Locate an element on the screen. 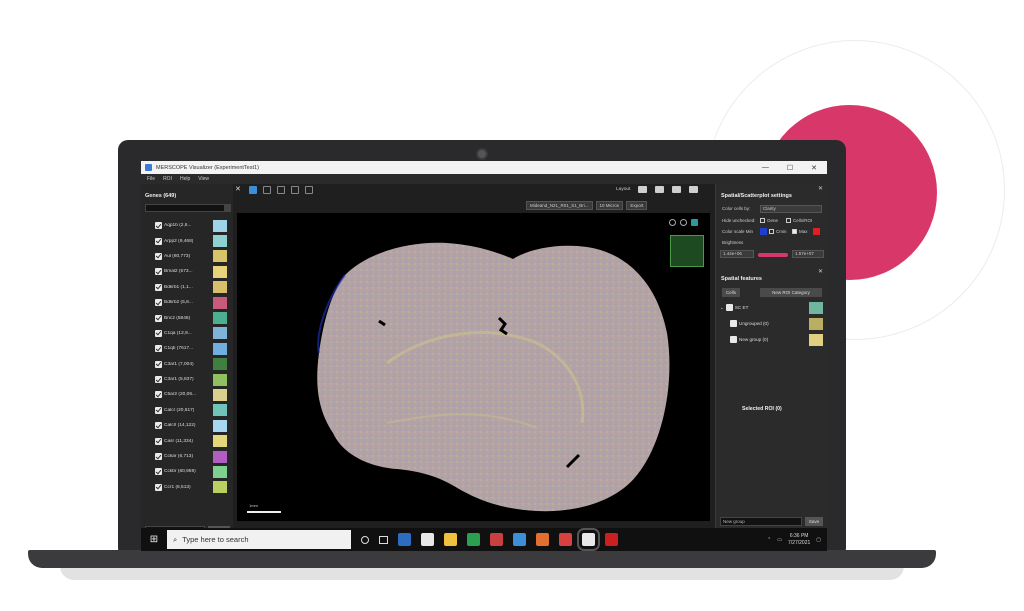 This screenshot has width=1024, height=611. notification-icon: ▢ is located at coordinates (818, 540).